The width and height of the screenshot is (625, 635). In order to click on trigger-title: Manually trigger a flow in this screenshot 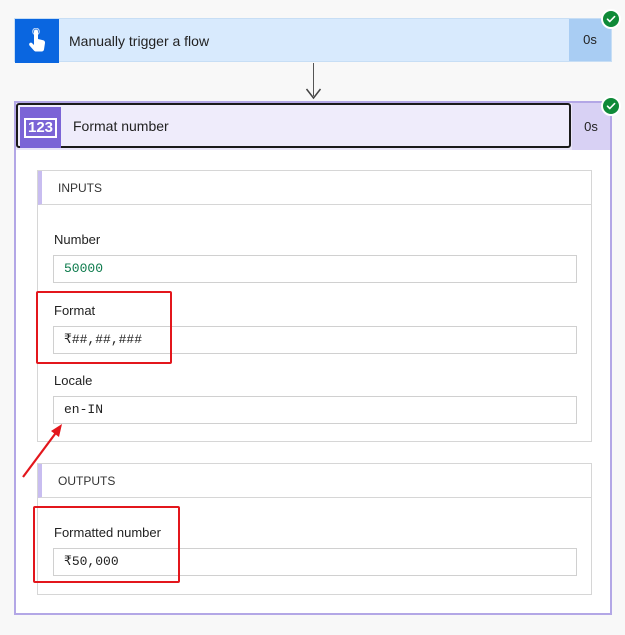, I will do `click(139, 41)`.